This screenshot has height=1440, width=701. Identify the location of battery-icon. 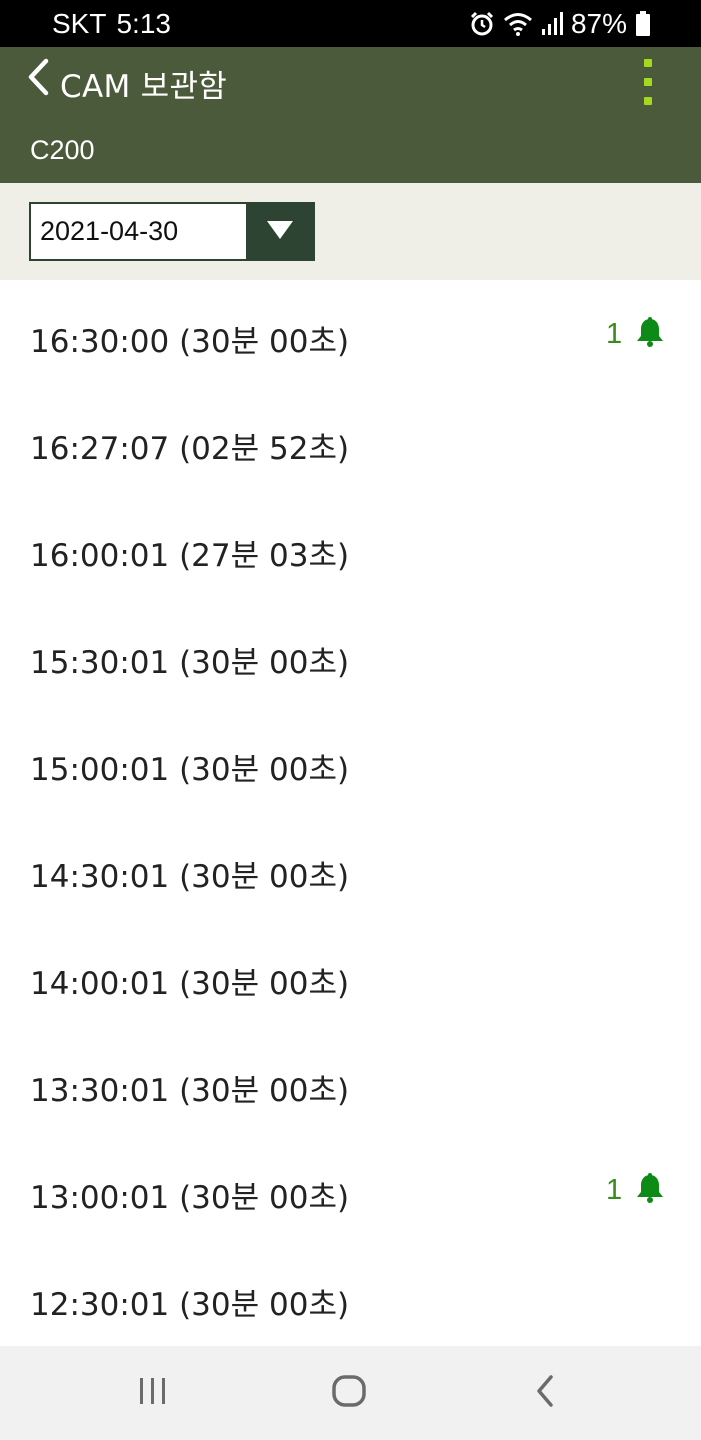
(643, 23).